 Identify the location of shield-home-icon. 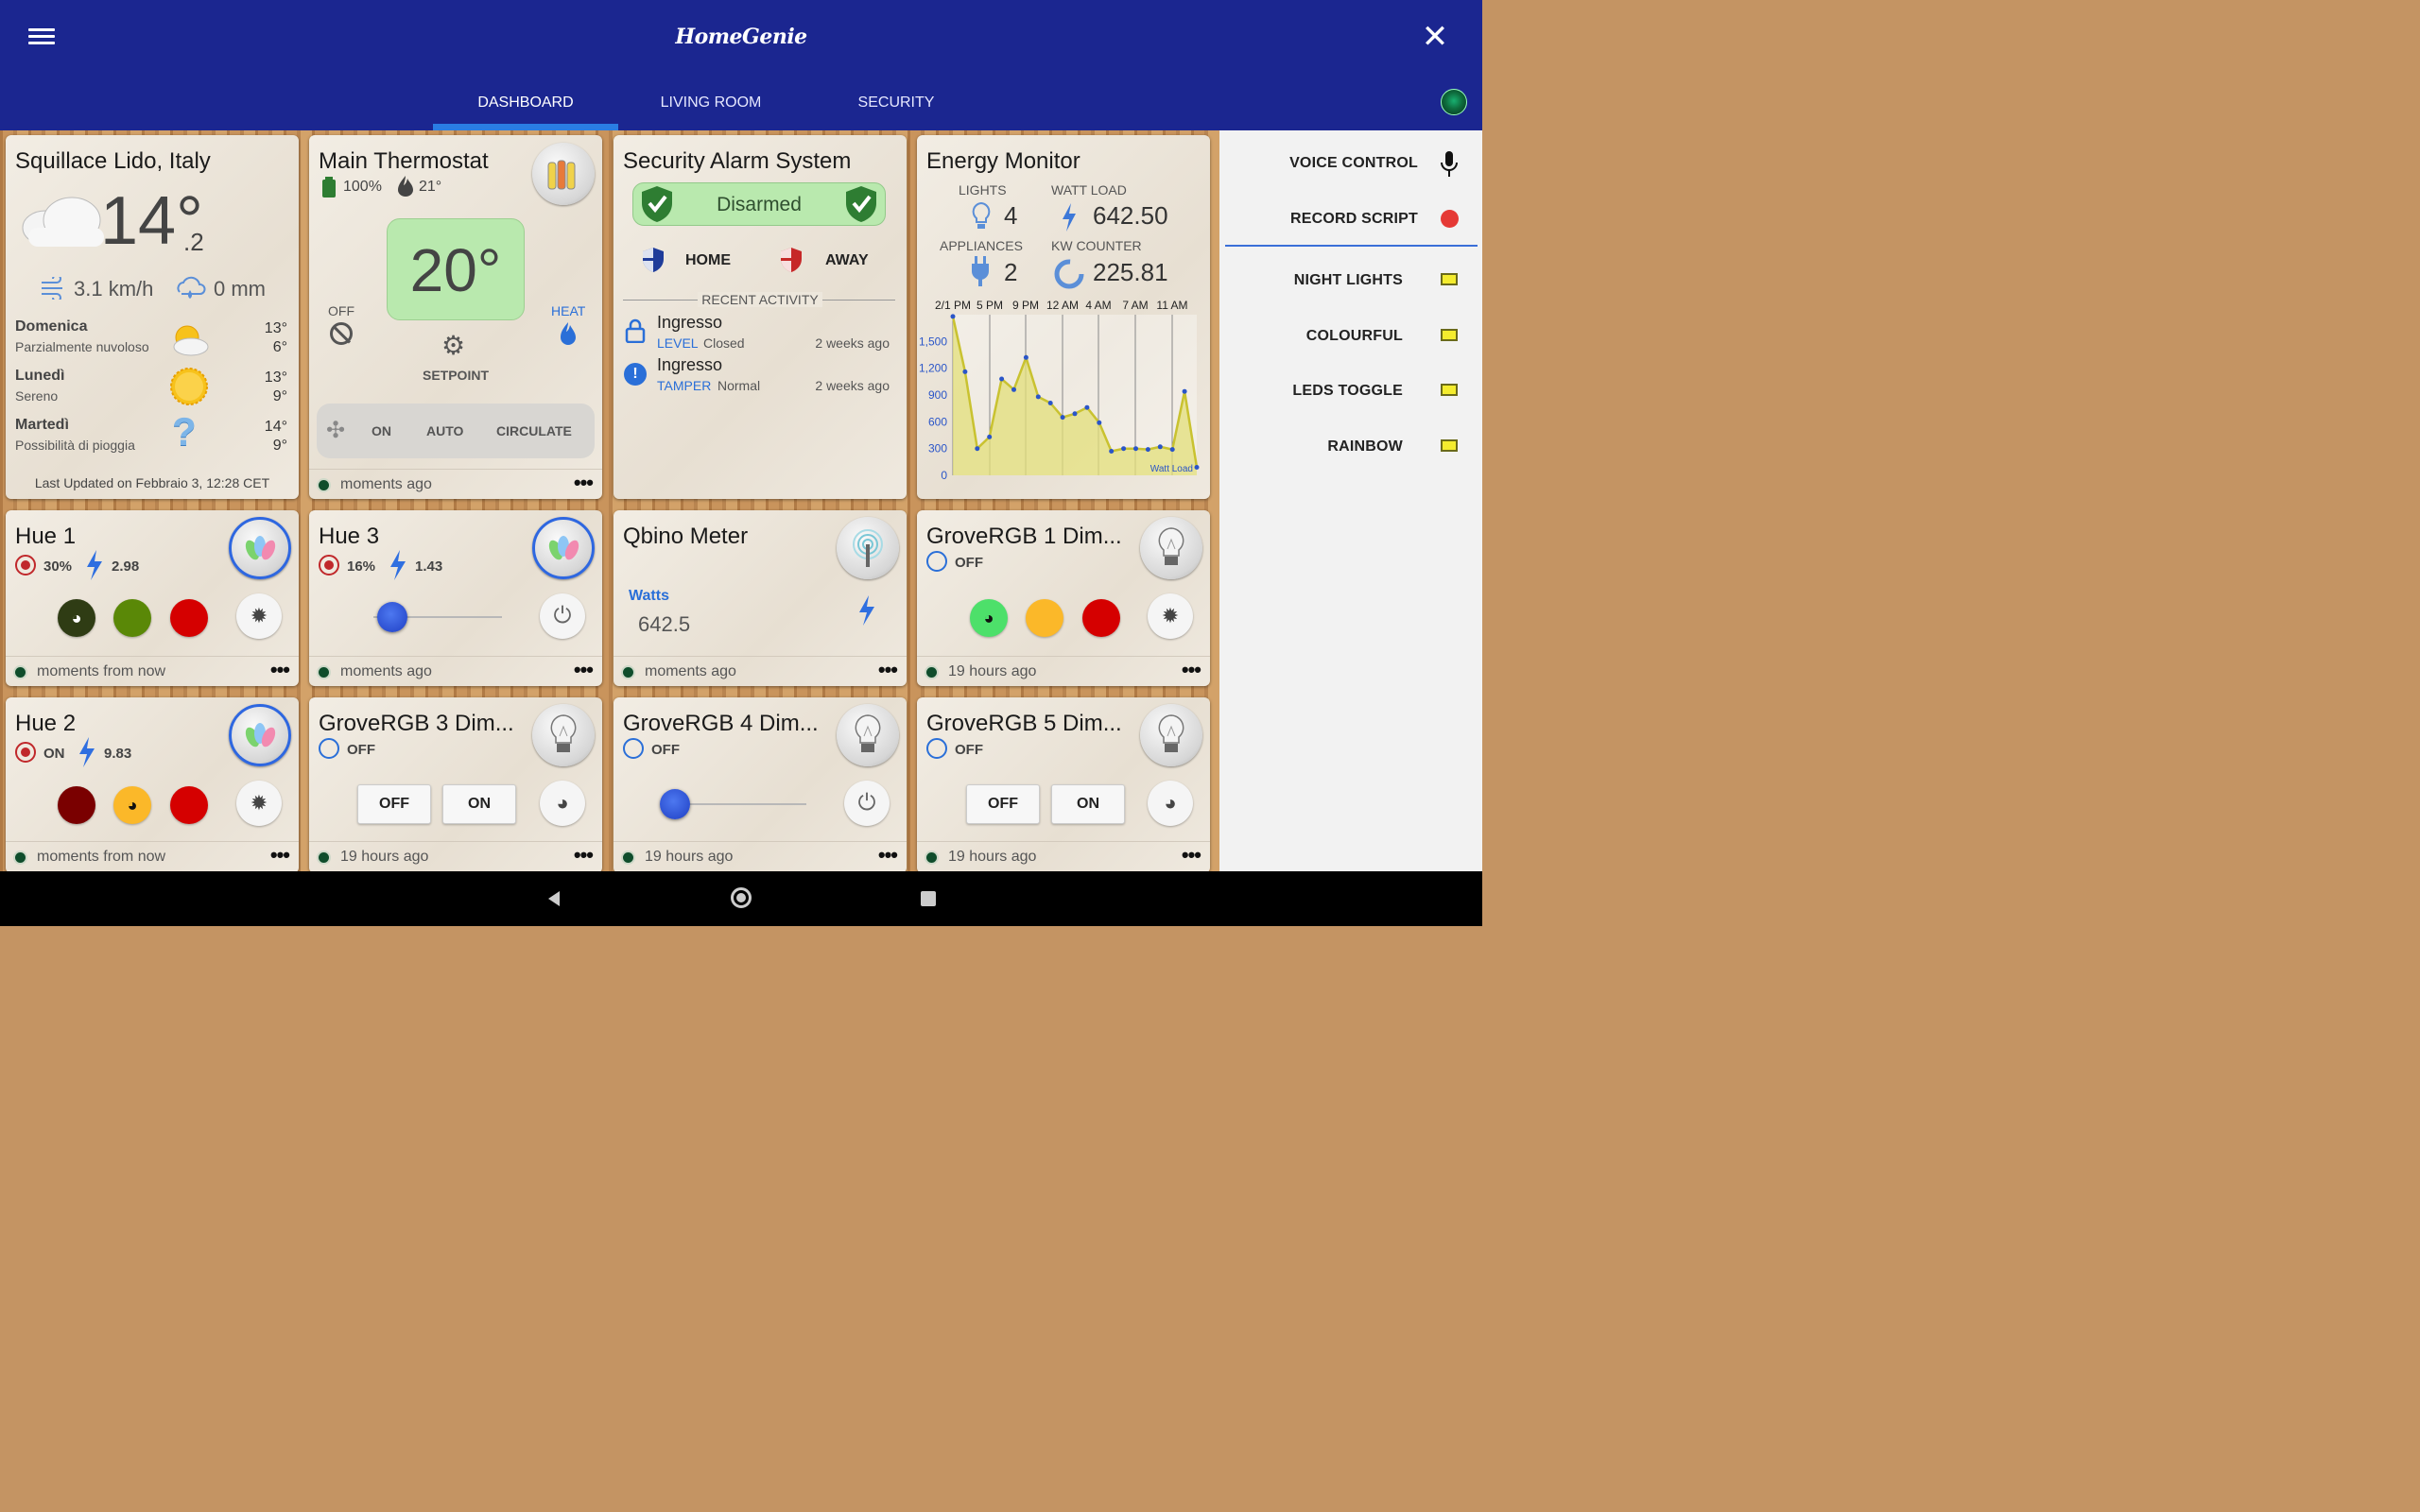
(653, 260).